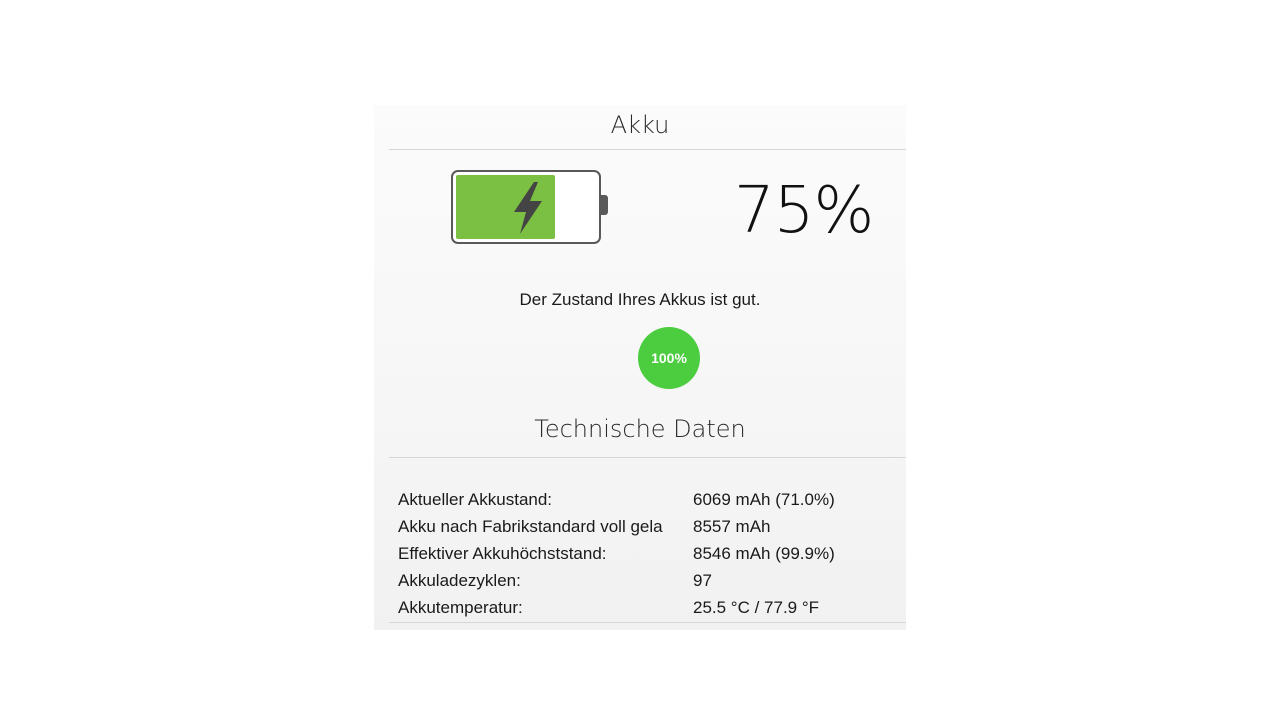  What do you see at coordinates (459, 580) in the screenshot?
I see `tech-label: Akkuladezyklen:` at bounding box center [459, 580].